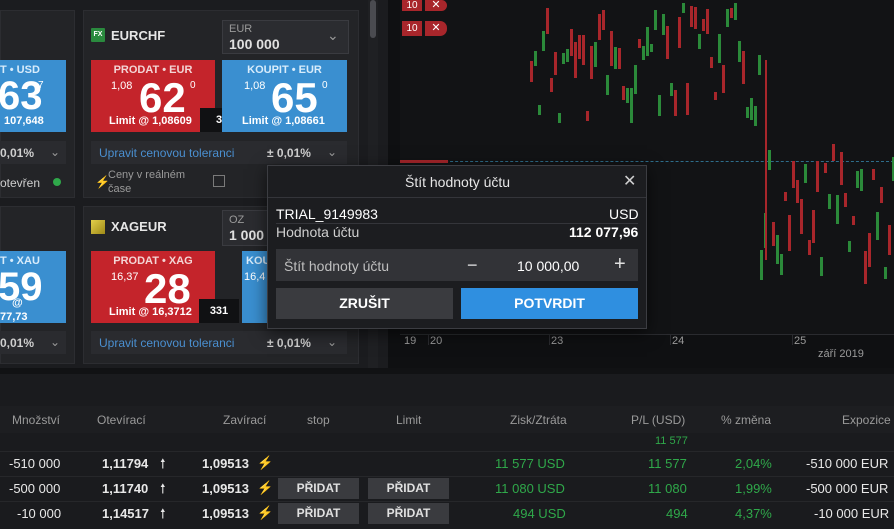 Image resolution: width=894 pixels, height=529 pixels. I want to click on tolerance-row-left-bottom: 0,01% ⌄, so click(33, 342).